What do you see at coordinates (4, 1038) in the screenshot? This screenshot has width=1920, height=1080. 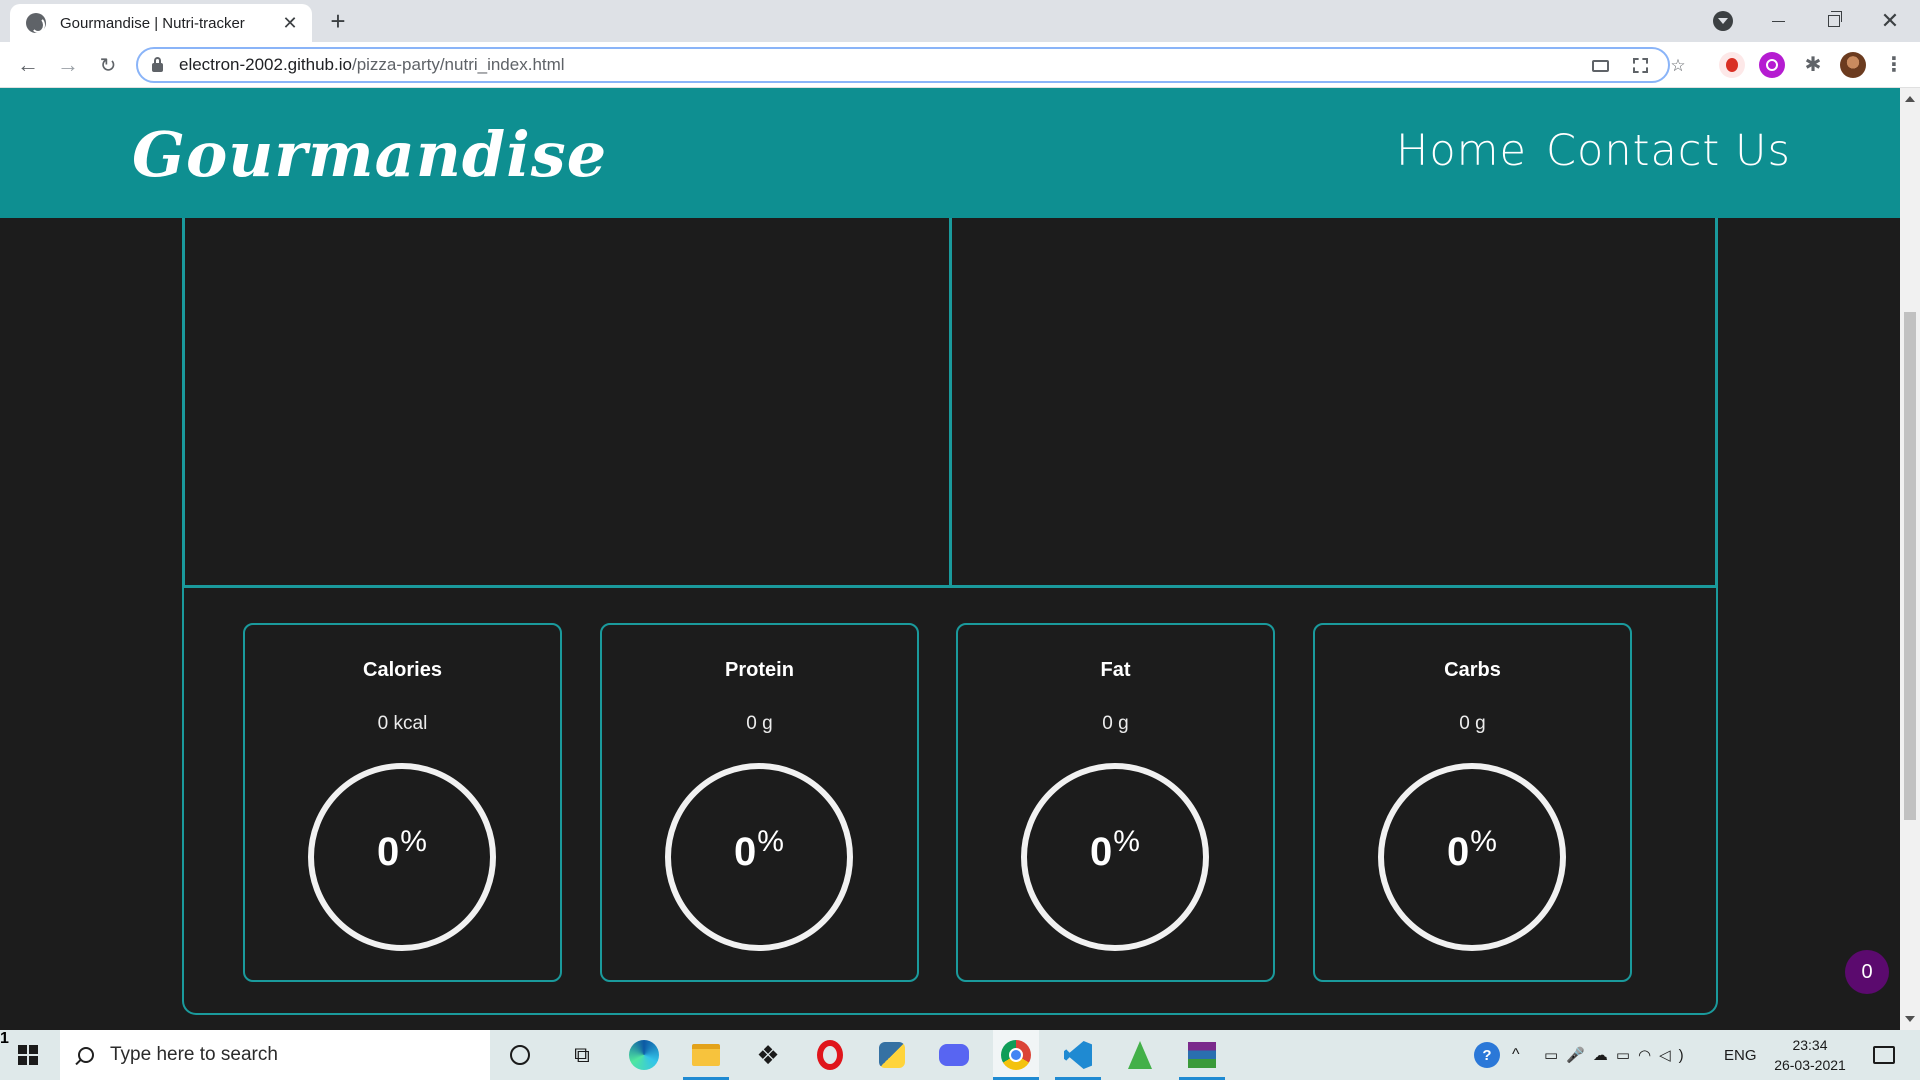 I see `notification-count-badge: 1` at bounding box center [4, 1038].